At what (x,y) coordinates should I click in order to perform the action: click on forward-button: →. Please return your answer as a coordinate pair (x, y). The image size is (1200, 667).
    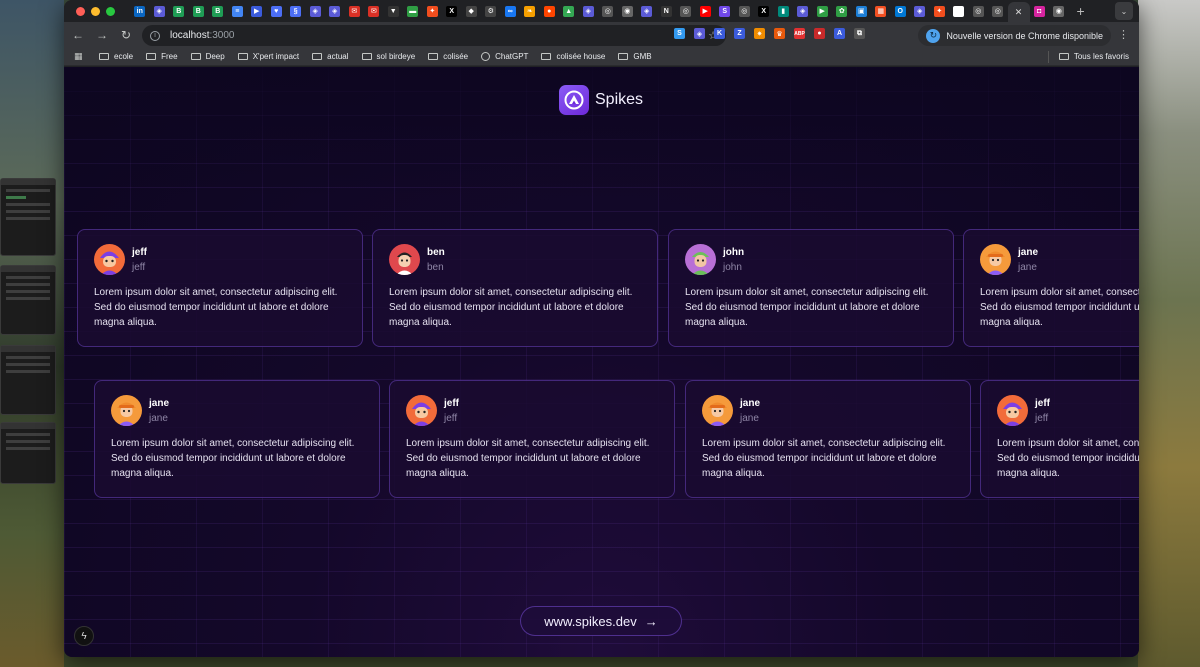
    Looking at the image, I should click on (102, 35).